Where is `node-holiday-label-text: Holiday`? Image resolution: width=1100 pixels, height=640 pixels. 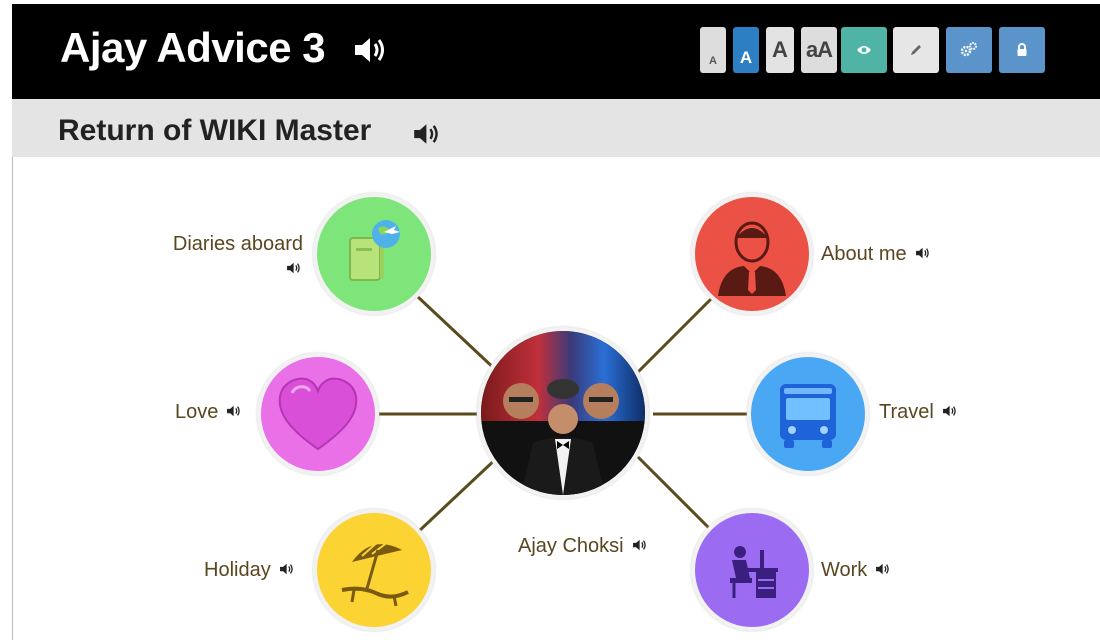 node-holiday-label-text: Holiday is located at coordinates (237, 570).